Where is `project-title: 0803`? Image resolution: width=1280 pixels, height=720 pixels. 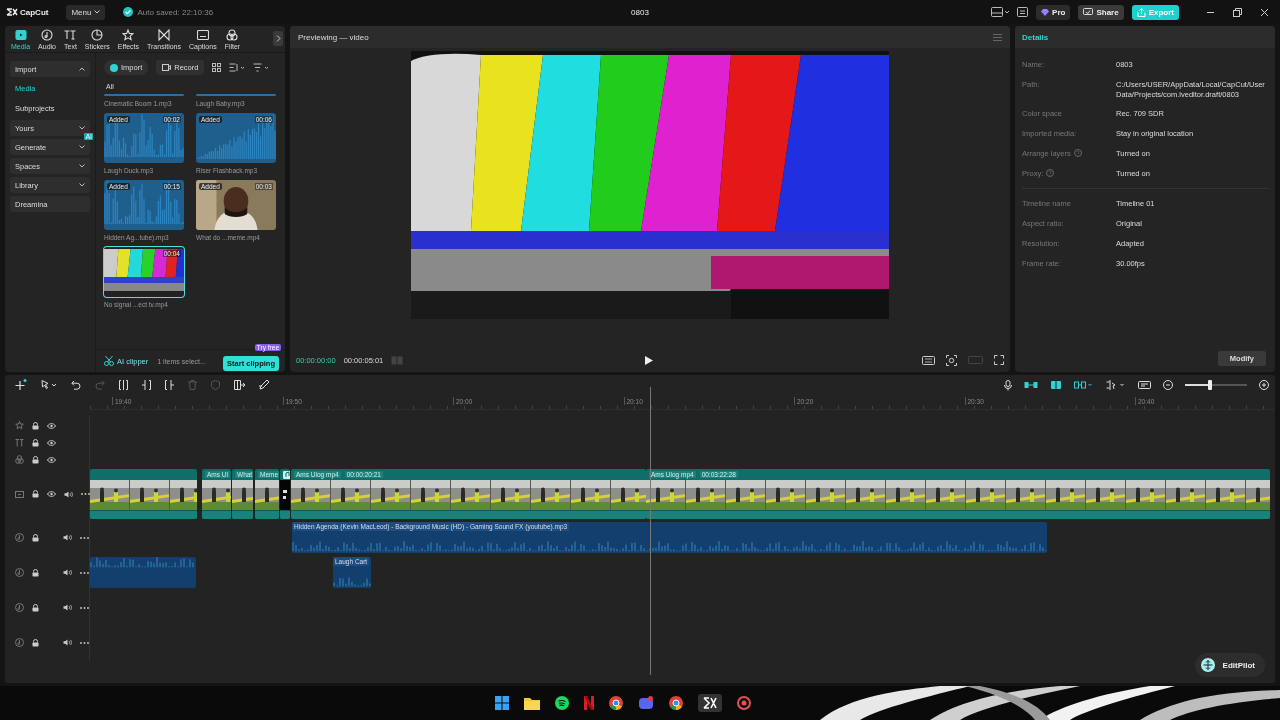
project-title: 0803 is located at coordinates (640, 12).